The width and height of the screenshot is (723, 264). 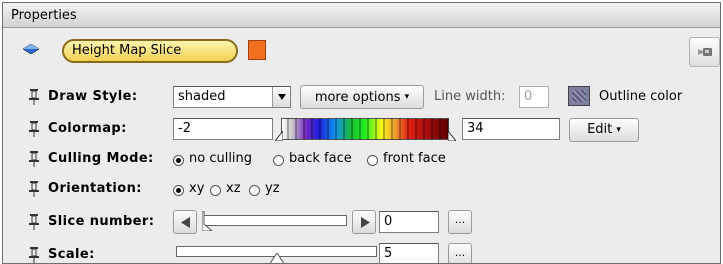 I want to click on slice-slider-track, so click(x=275, y=220).